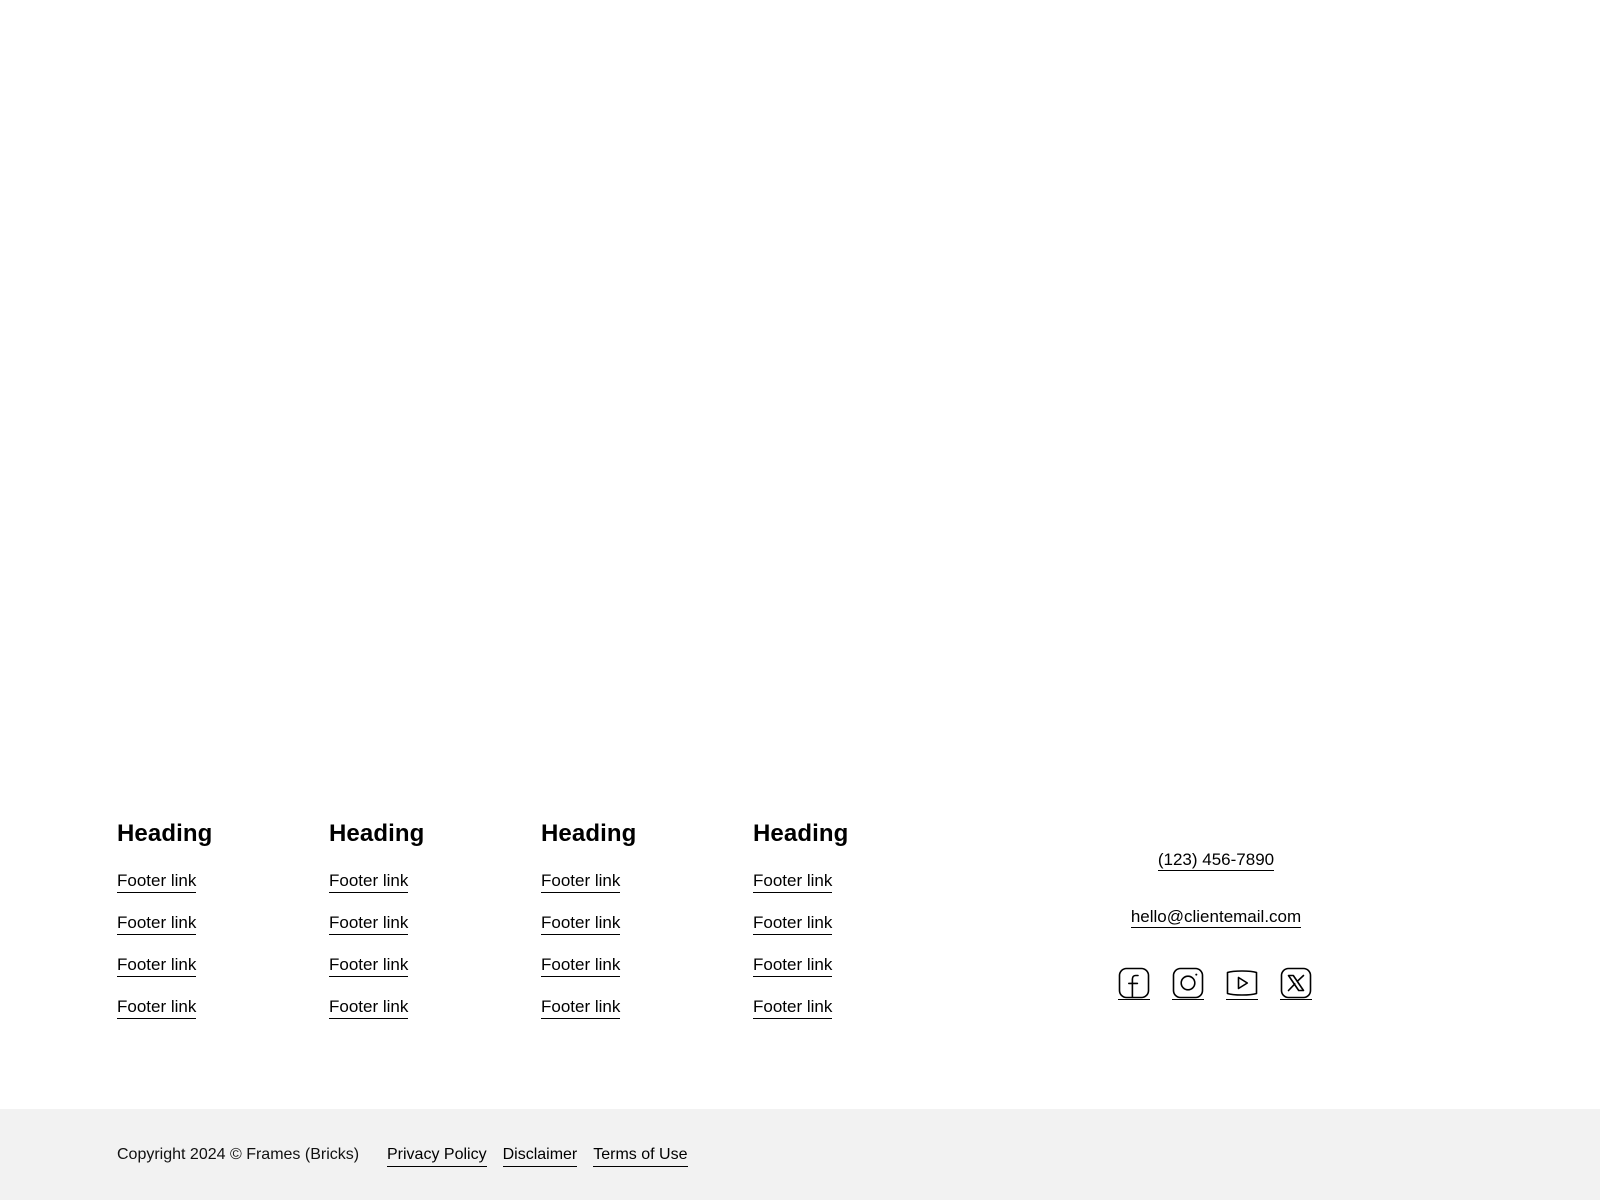  I want to click on email-row: hello@clientemail.com, so click(1216, 917).